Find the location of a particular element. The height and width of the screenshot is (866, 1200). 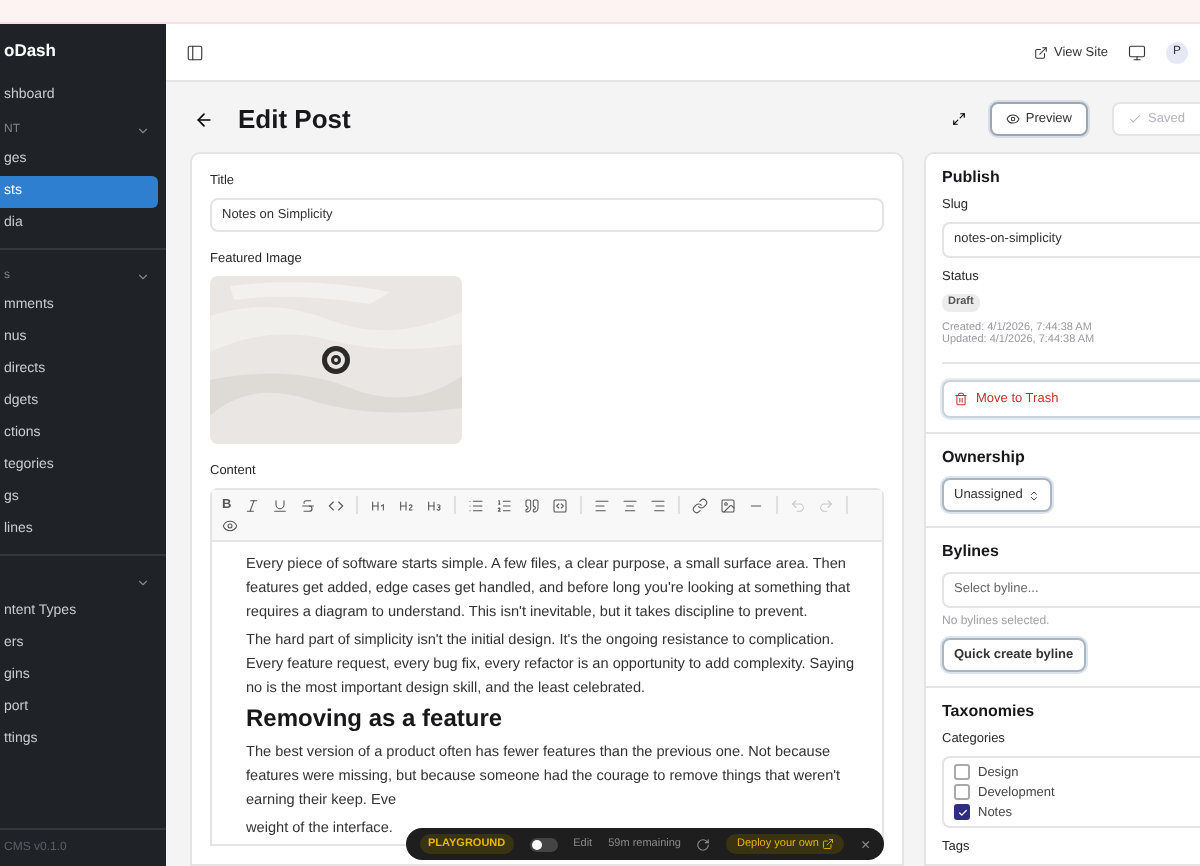

monitor-icon is located at coordinates (1137, 52).